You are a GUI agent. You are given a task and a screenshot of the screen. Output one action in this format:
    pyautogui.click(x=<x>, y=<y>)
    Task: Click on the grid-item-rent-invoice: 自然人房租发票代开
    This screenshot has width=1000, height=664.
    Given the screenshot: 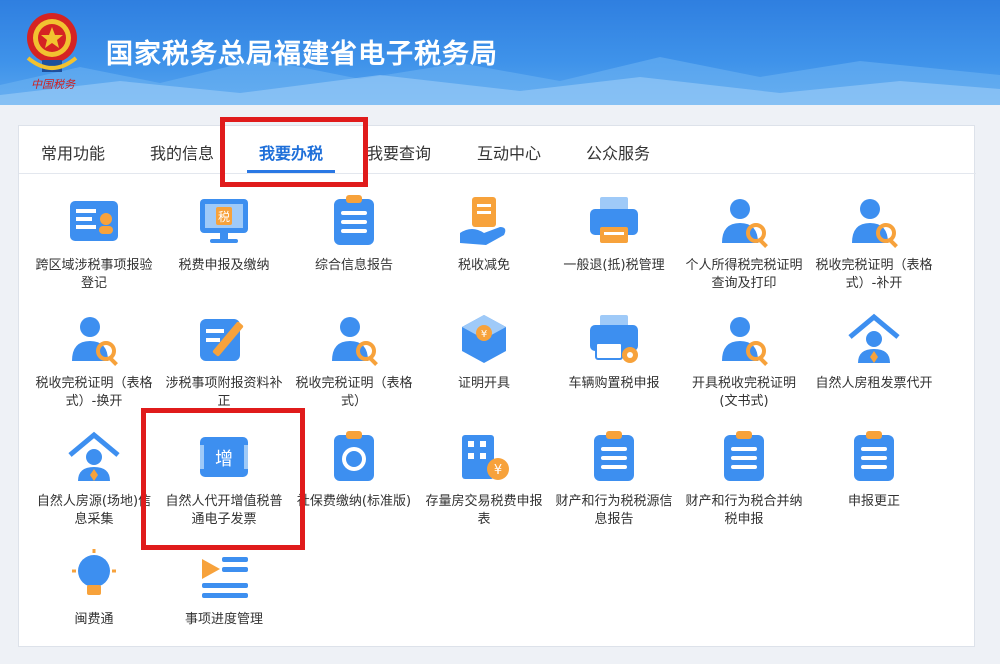 What is the action you would take?
    pyautogui.click(x=874, y=352)
    